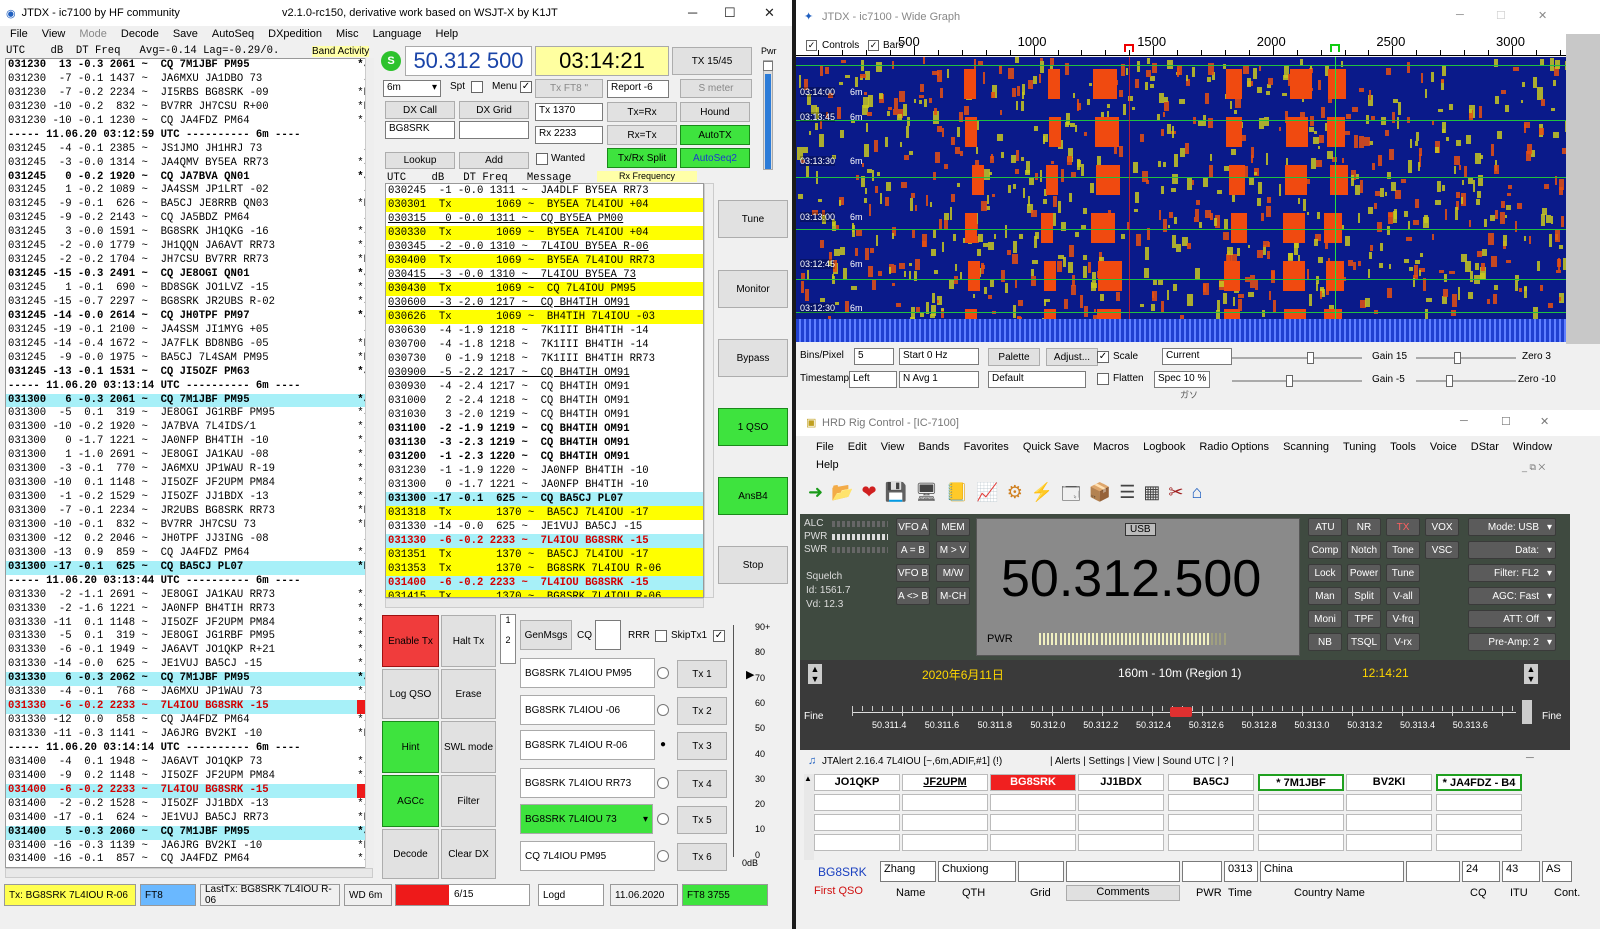  I want to click on s-meter-button: S meter, so click(716, 88).